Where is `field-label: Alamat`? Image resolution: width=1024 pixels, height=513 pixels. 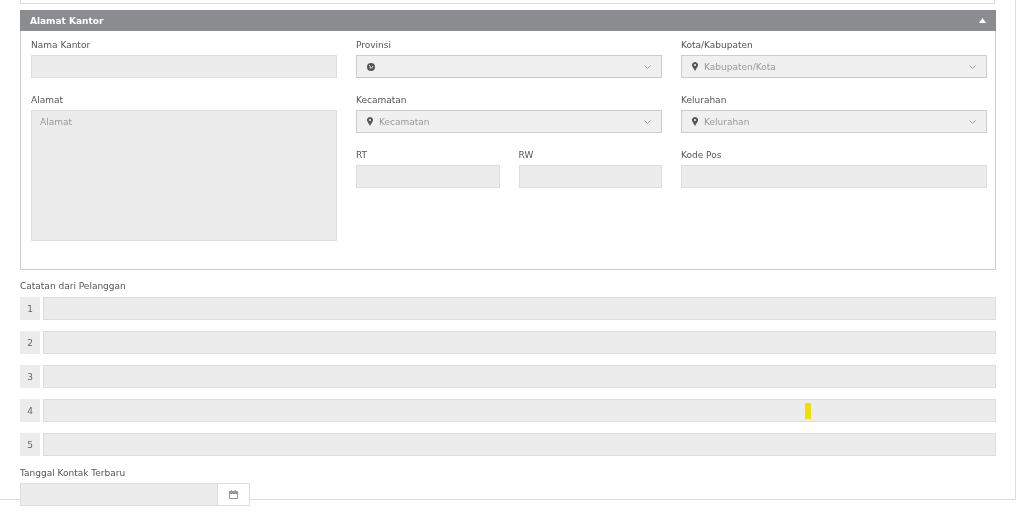 field-label: Alamat is located at coordinates (47, 100).